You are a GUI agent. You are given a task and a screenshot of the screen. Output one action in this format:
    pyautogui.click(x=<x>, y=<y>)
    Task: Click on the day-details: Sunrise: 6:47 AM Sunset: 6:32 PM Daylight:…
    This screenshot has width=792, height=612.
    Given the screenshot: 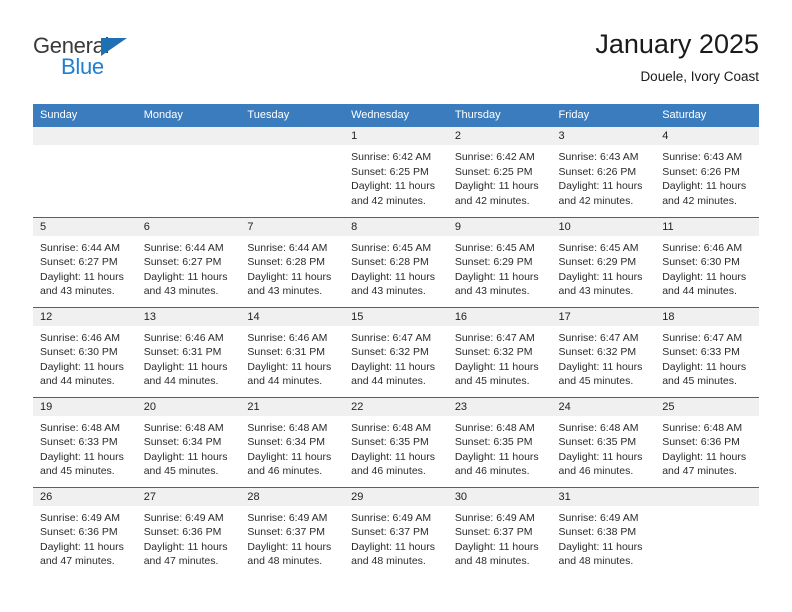 What is the action you would take?
    pyautogui.click(x=604, y=357)
    